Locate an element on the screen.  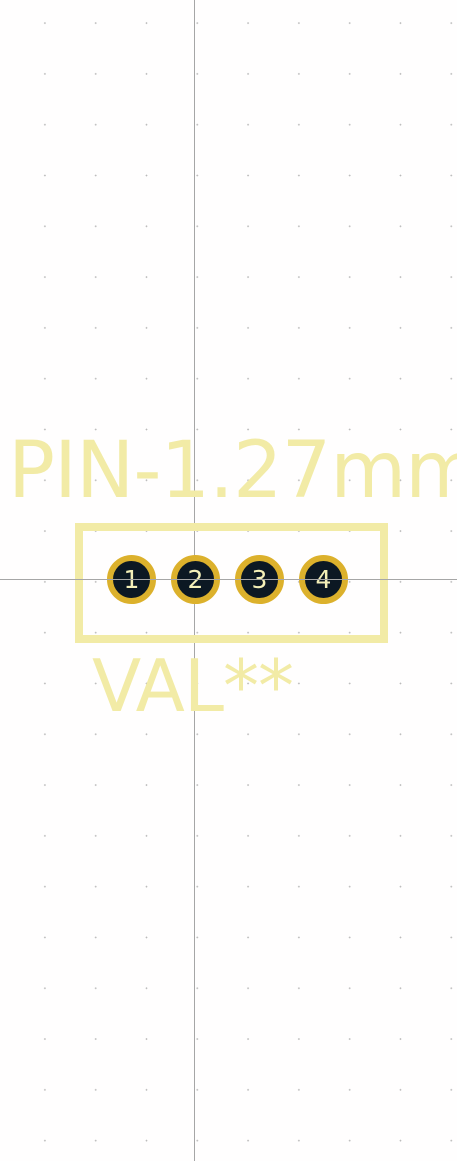
footprint-value-text: VAL** is located at coordinates (193, 686).